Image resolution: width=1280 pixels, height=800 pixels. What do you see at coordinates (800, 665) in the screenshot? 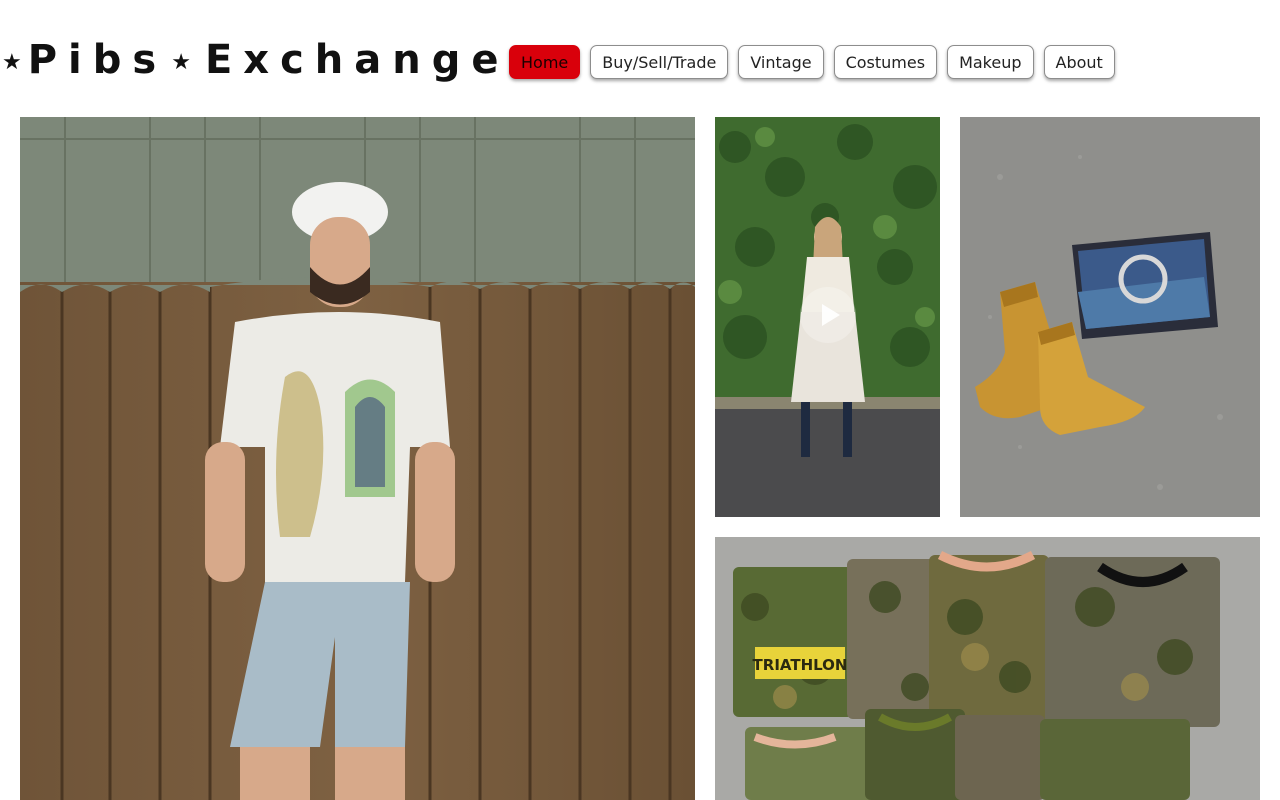
I see `triathlon-text: TRIATHLON` at bounding box center [800, 665].